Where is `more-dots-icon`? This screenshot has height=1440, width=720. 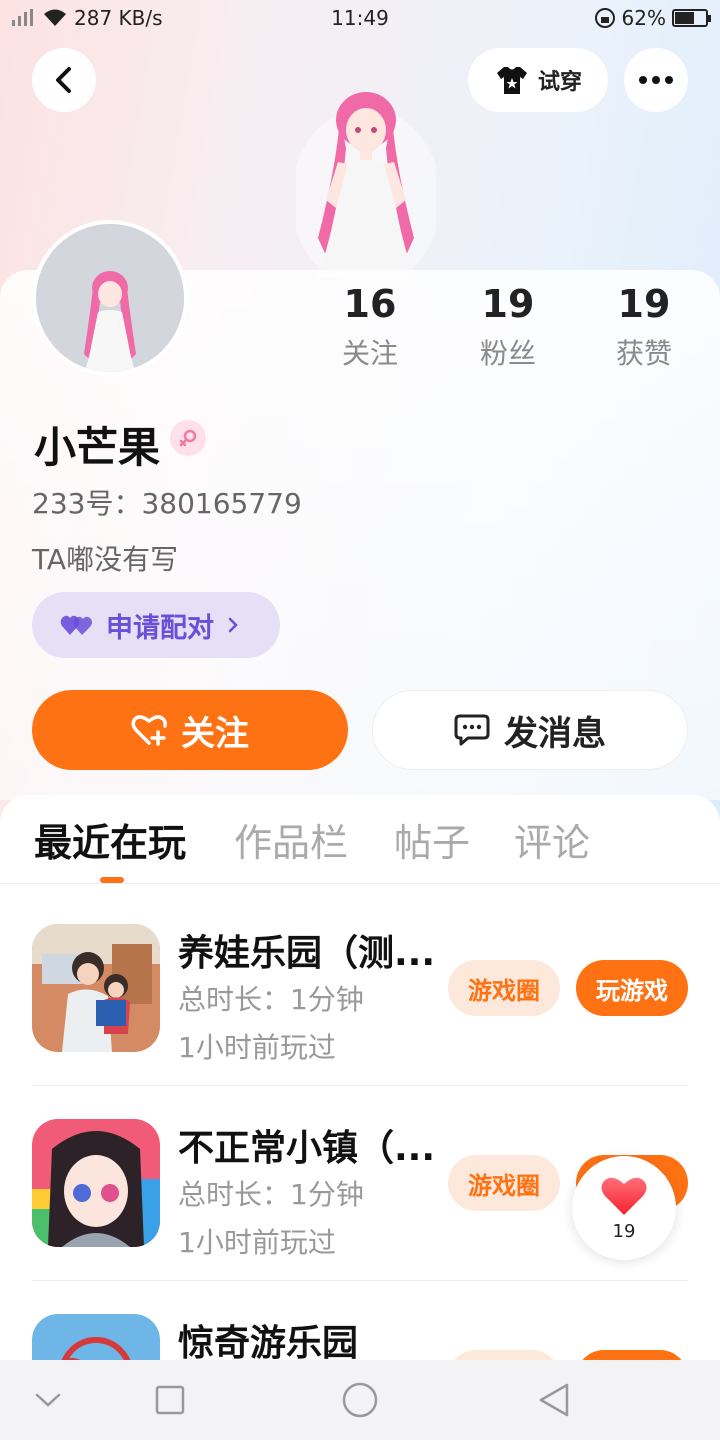
more-dots-icon is located at coordinates (656, 80).